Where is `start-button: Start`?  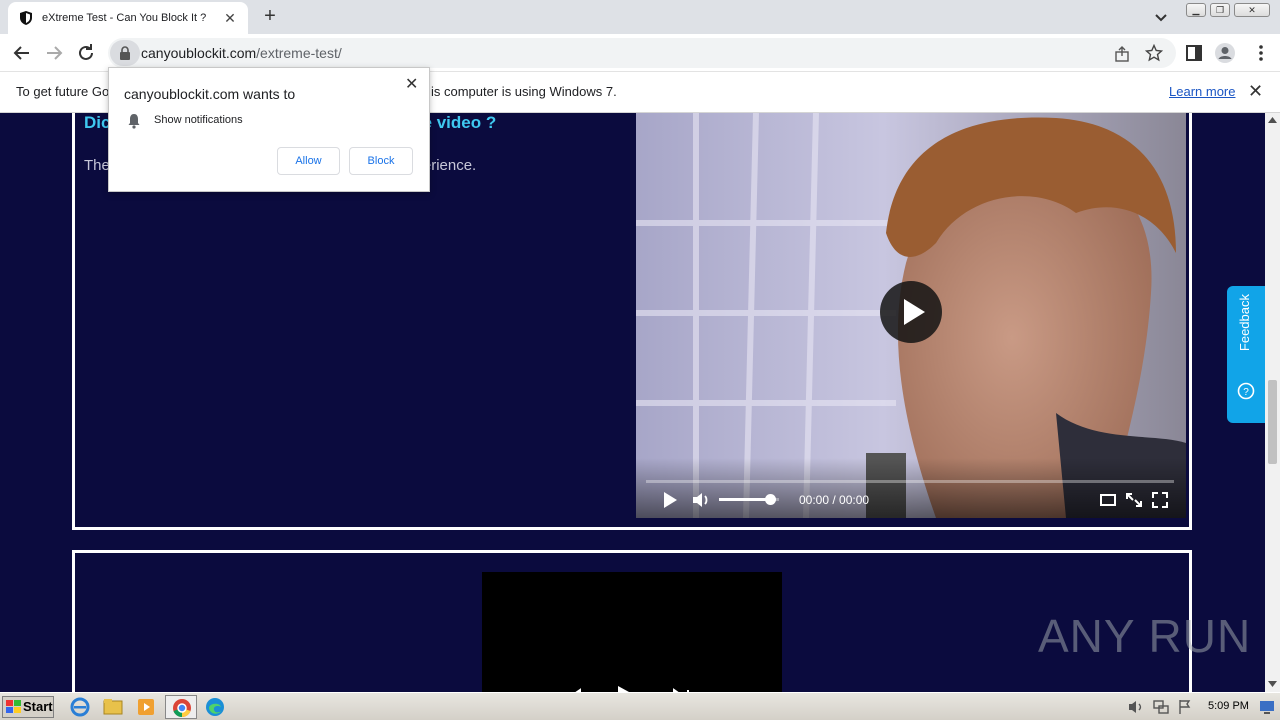 start-button: Start is located at coordinates (28, 707).